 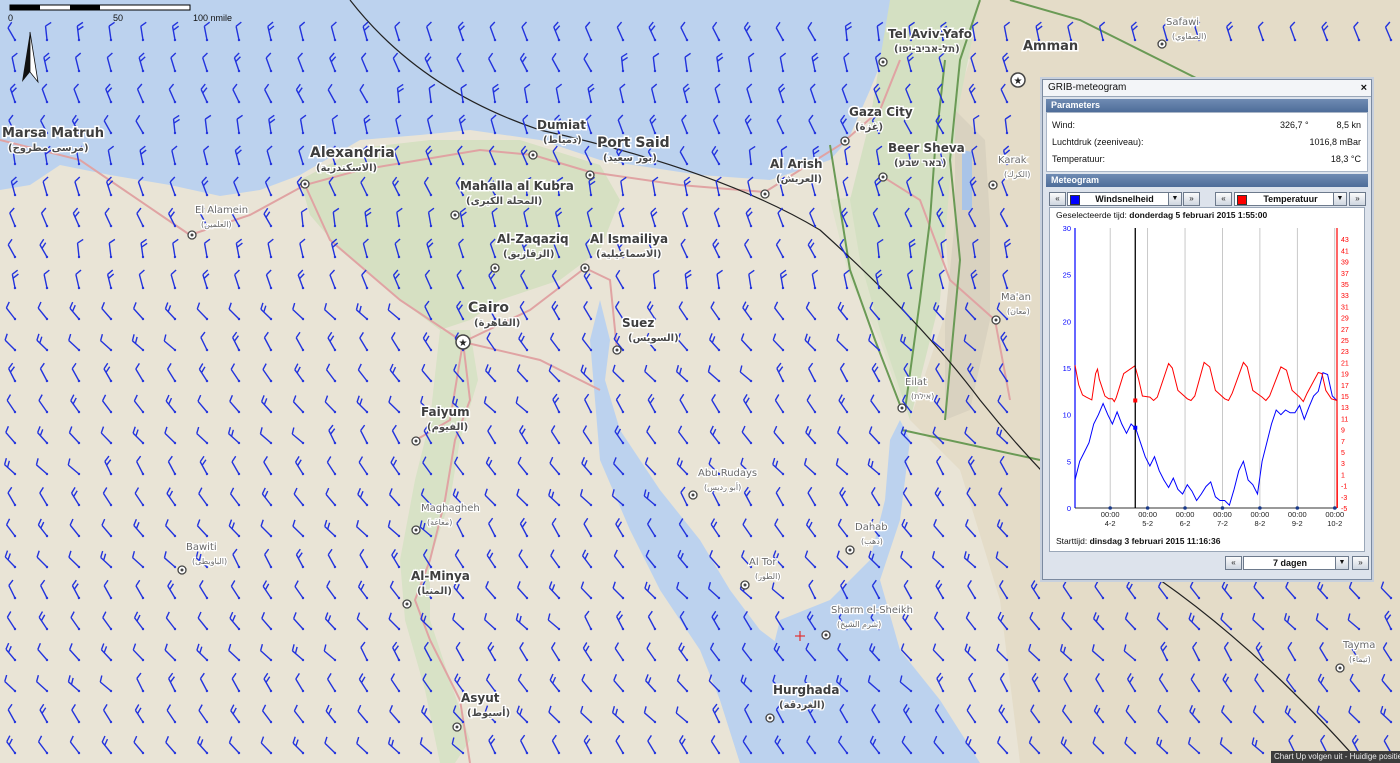 What do you see at coordinates (927, 49) in the screenshot?
I see `city-native-name: (תל-אביב-יפו)` at bounding box center [927, 49].